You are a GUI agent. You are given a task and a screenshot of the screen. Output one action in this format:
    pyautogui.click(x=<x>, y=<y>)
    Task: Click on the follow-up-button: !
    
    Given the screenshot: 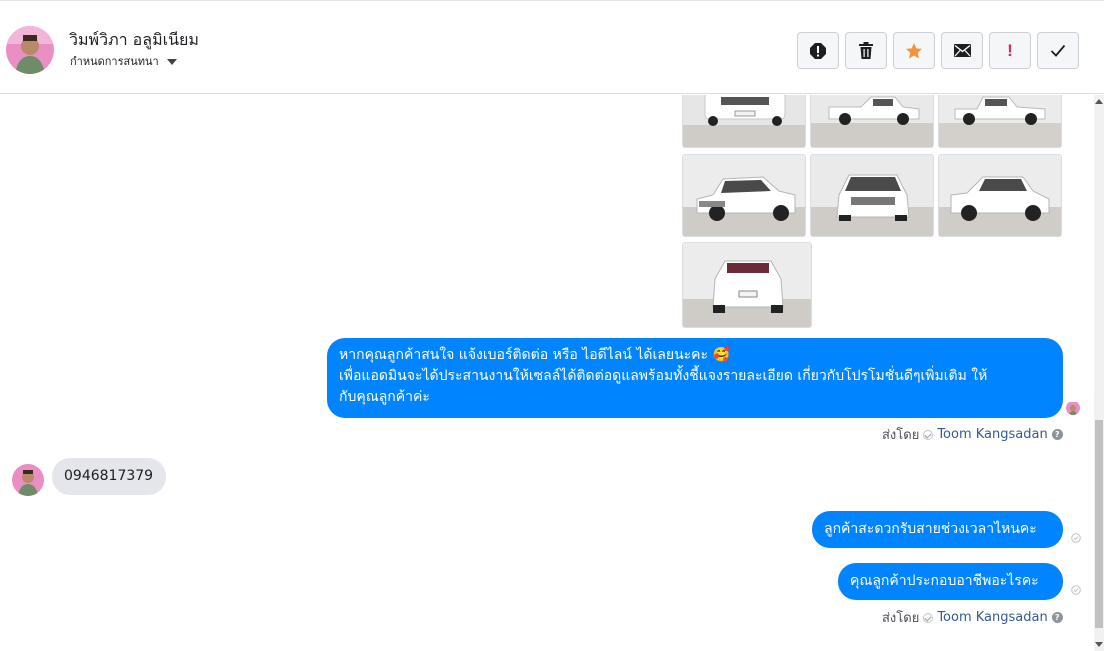 What is the action you would take?
    pyautogui.click(x=1010, y=50)
    